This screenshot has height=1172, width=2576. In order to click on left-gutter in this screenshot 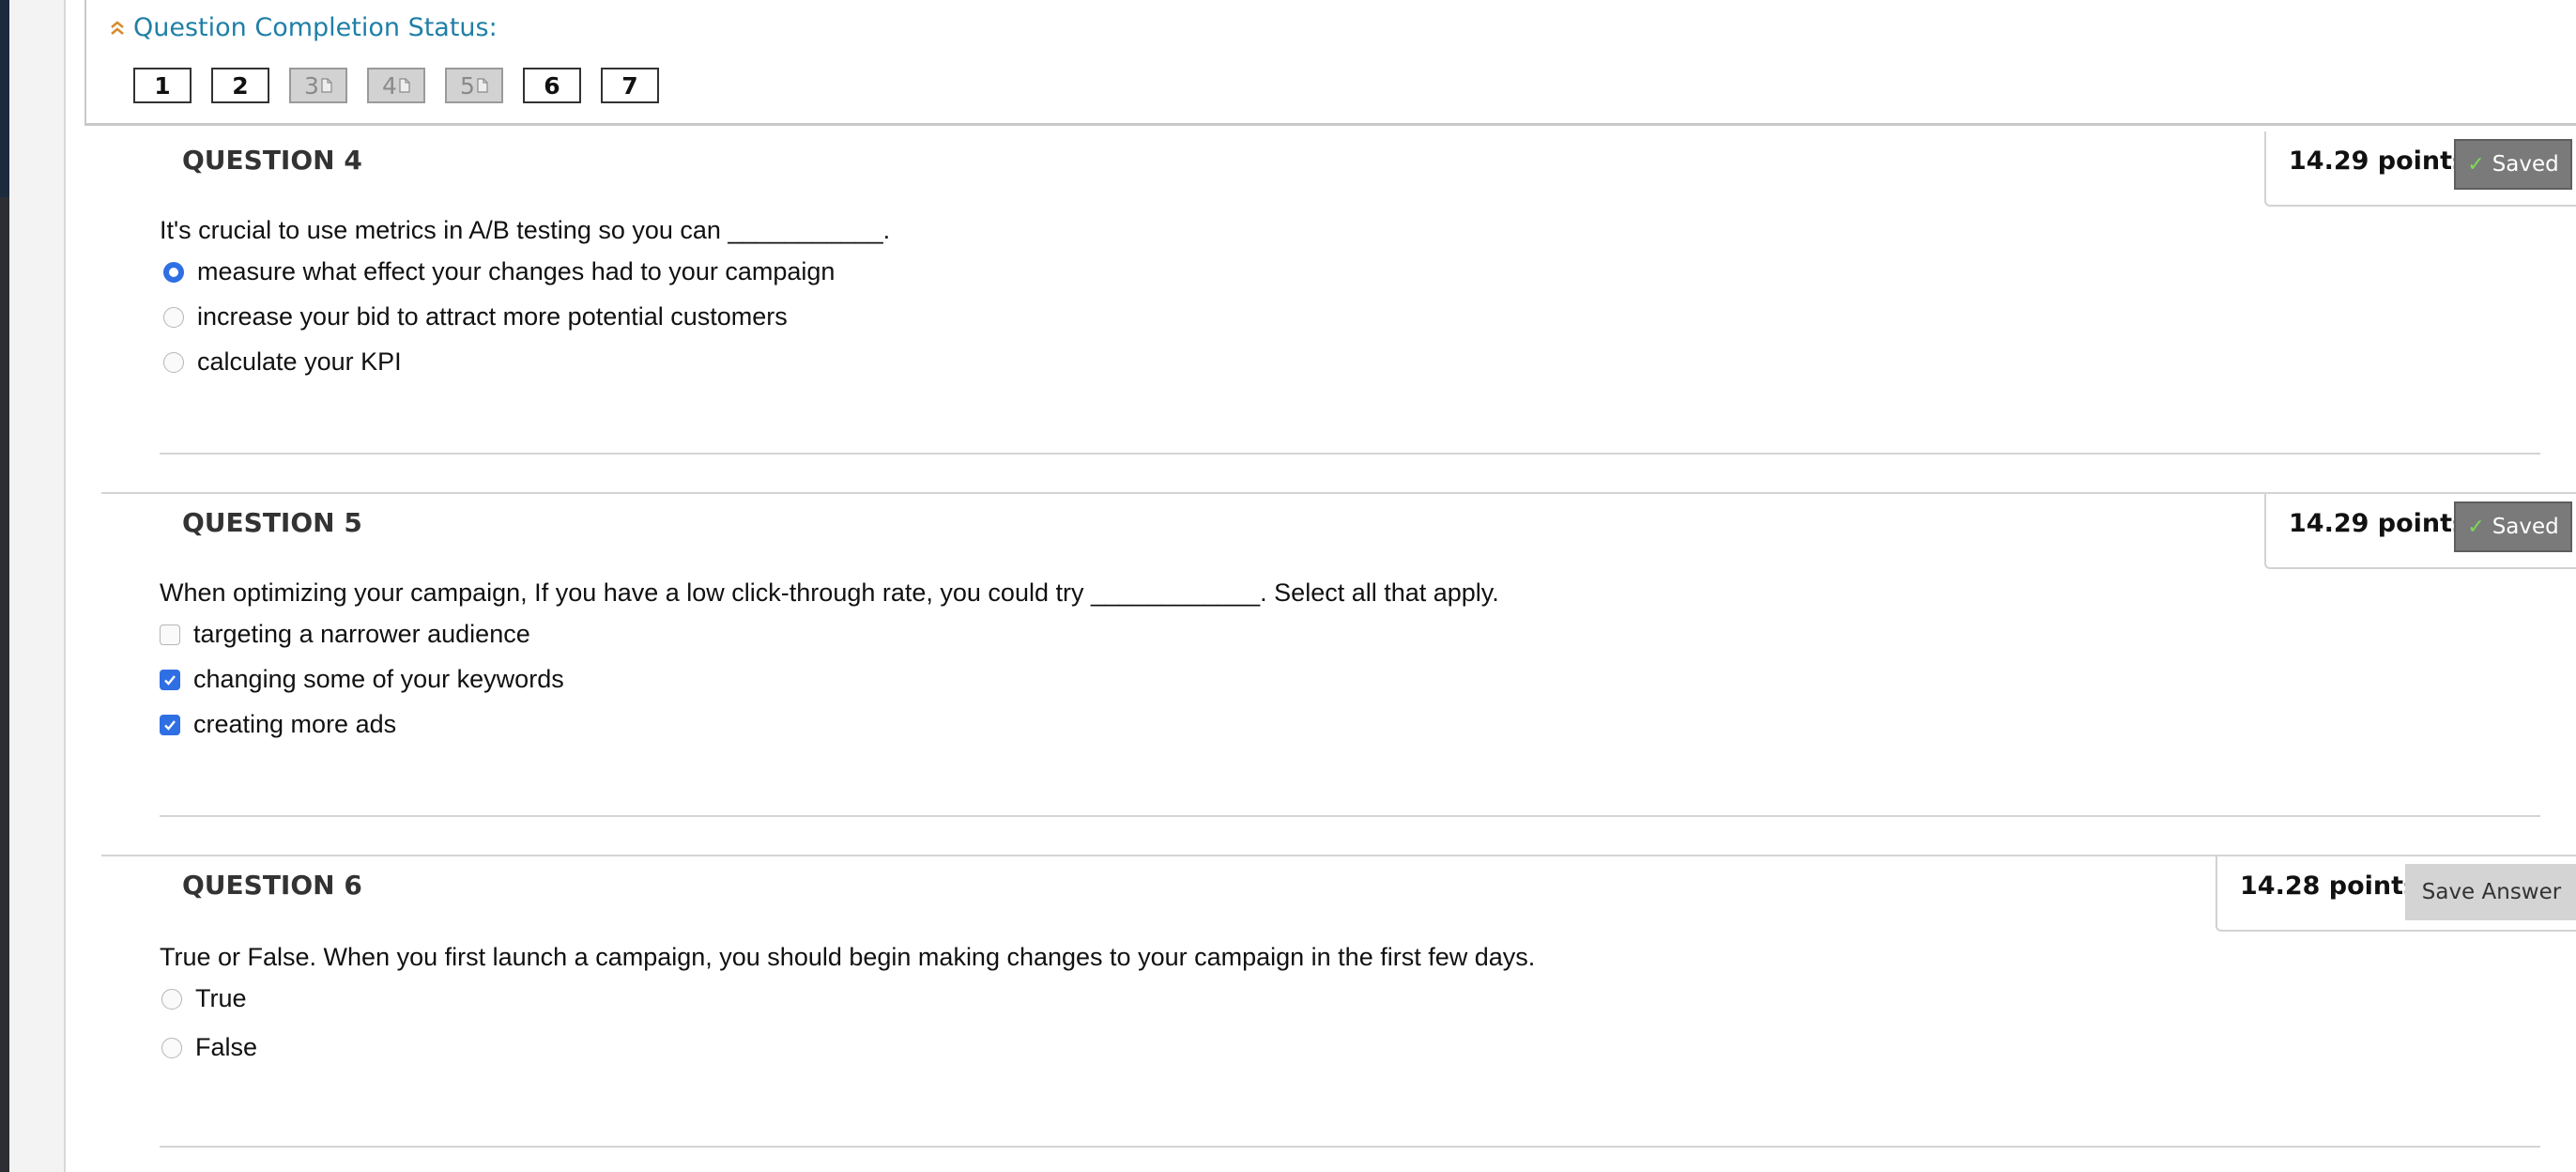, I will do `click(38, 586)`.